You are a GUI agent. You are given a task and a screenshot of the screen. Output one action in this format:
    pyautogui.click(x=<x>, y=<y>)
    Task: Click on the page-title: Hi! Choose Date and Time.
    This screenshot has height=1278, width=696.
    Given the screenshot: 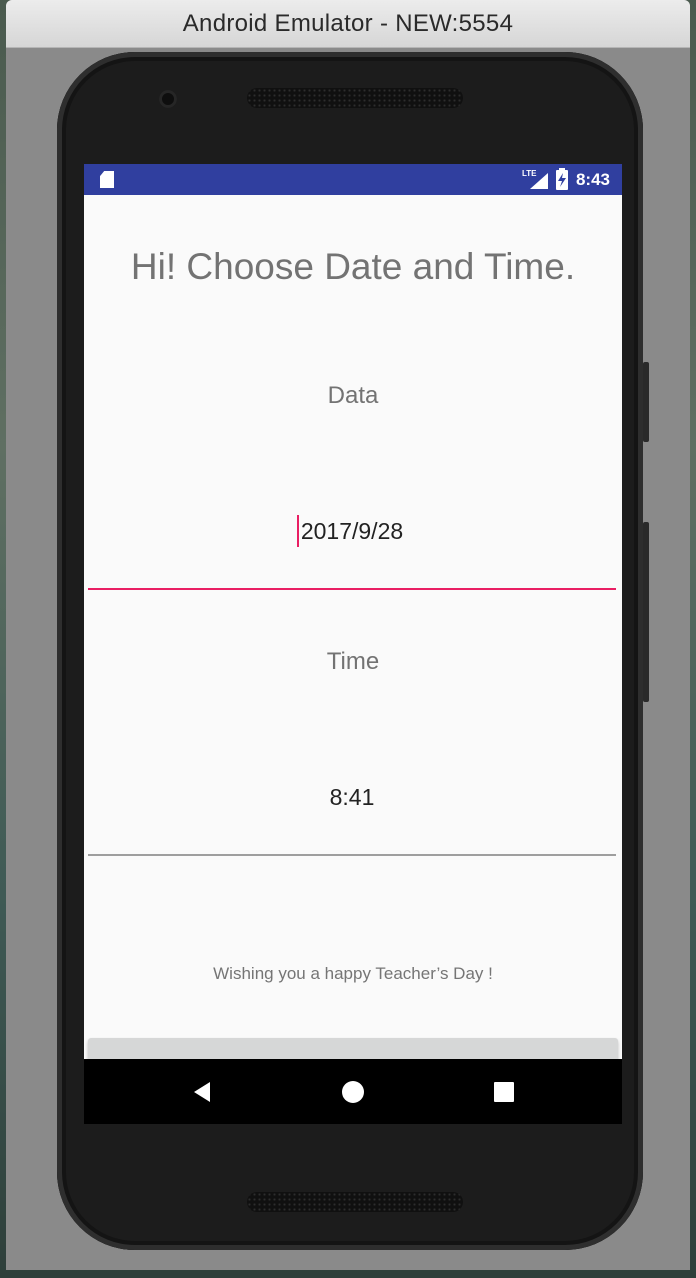 What is the action you would take?
    pyautogui.click(x=353, y=266)
    